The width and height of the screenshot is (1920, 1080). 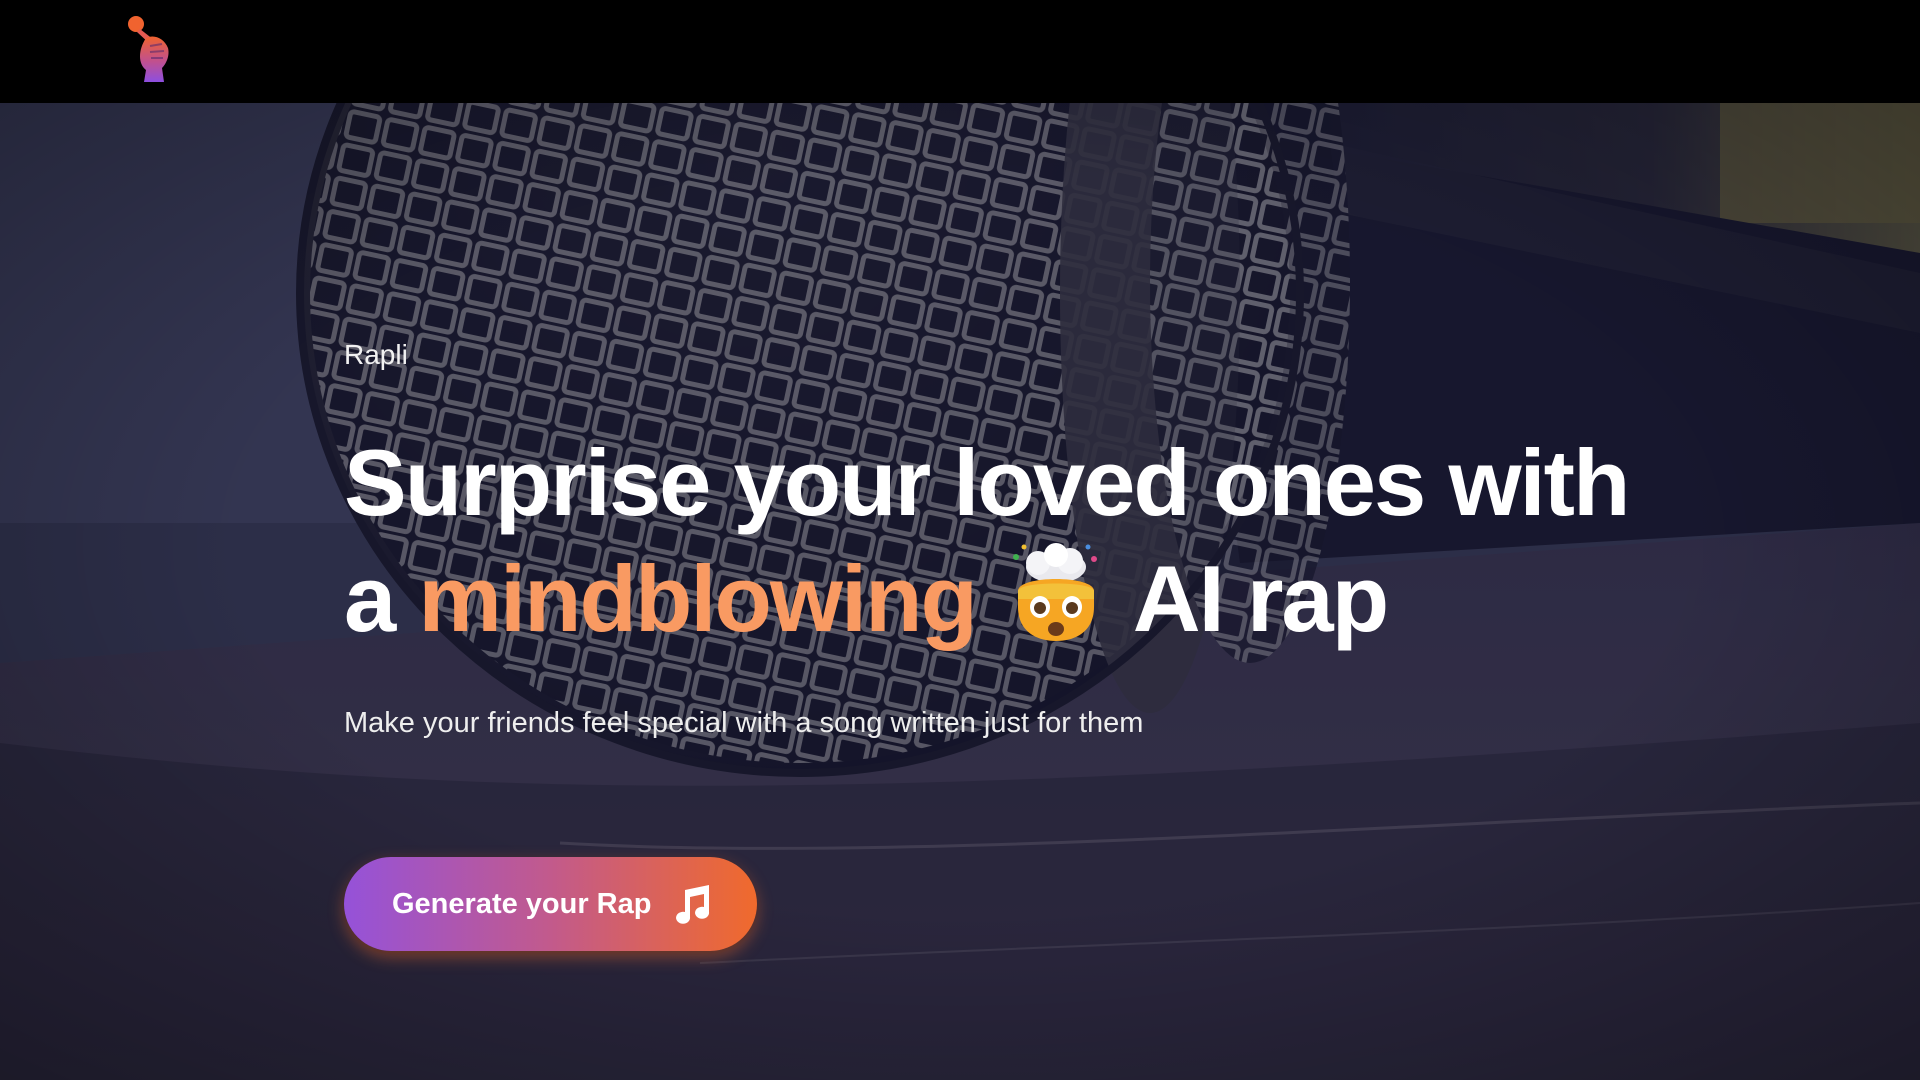 I want to click on logo-link, so click(x=150, y=49).